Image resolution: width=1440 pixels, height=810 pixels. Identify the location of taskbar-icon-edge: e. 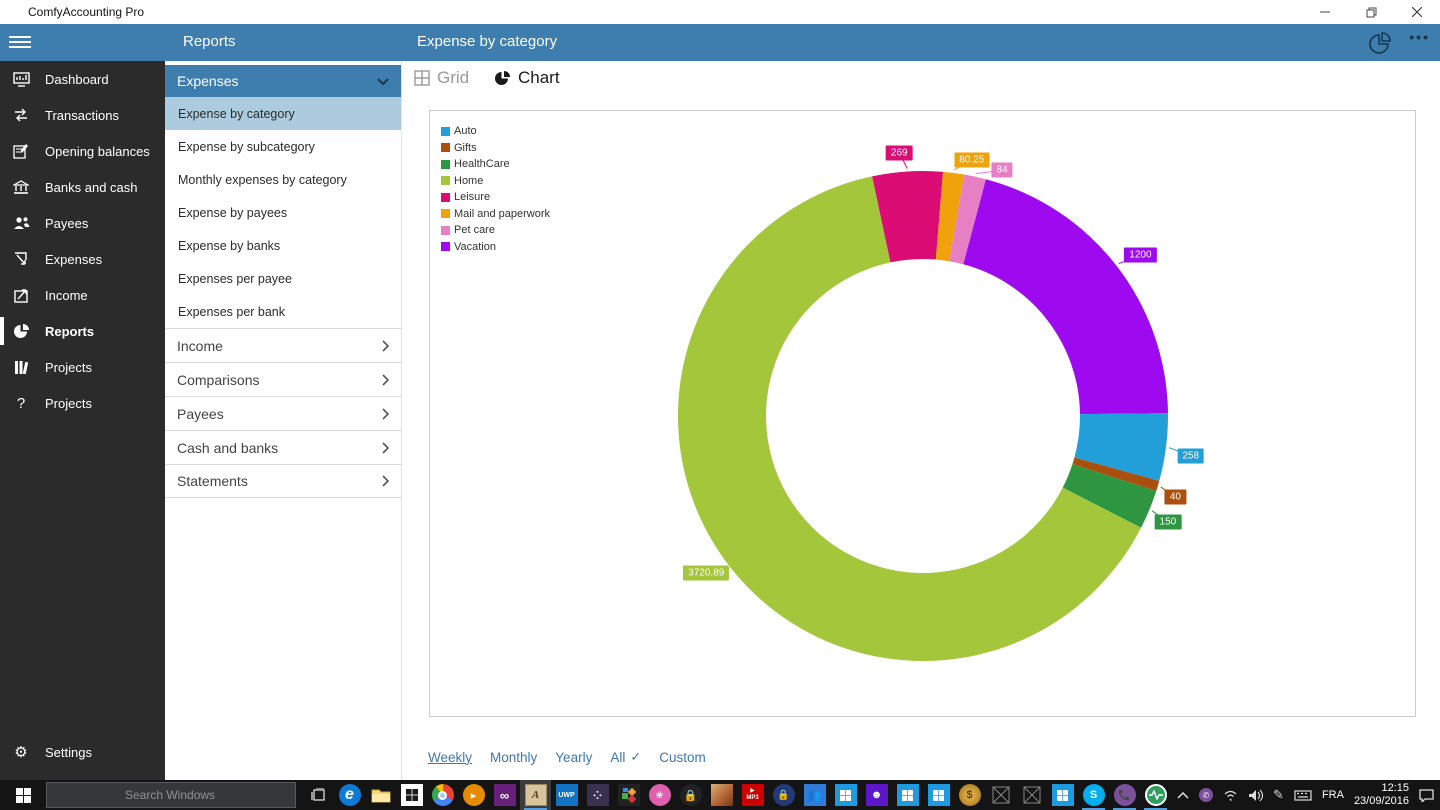
(349, 795).